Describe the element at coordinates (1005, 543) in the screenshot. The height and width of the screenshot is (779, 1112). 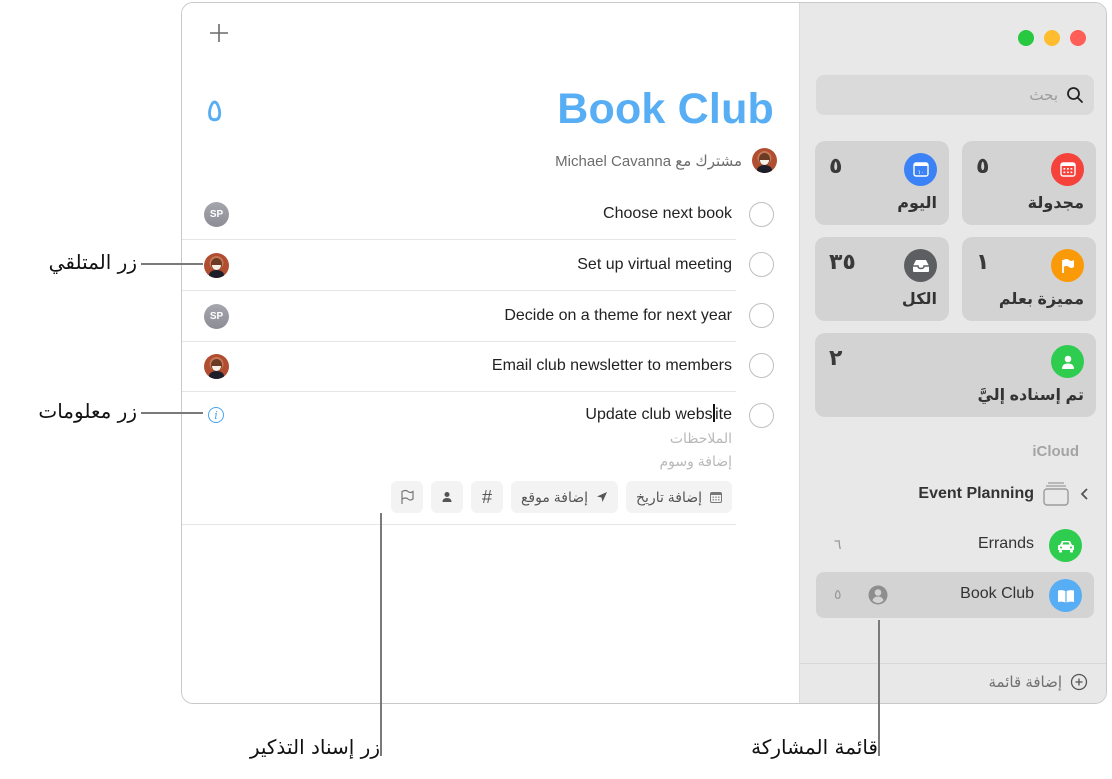
I see `list-label: Errands` at that location.